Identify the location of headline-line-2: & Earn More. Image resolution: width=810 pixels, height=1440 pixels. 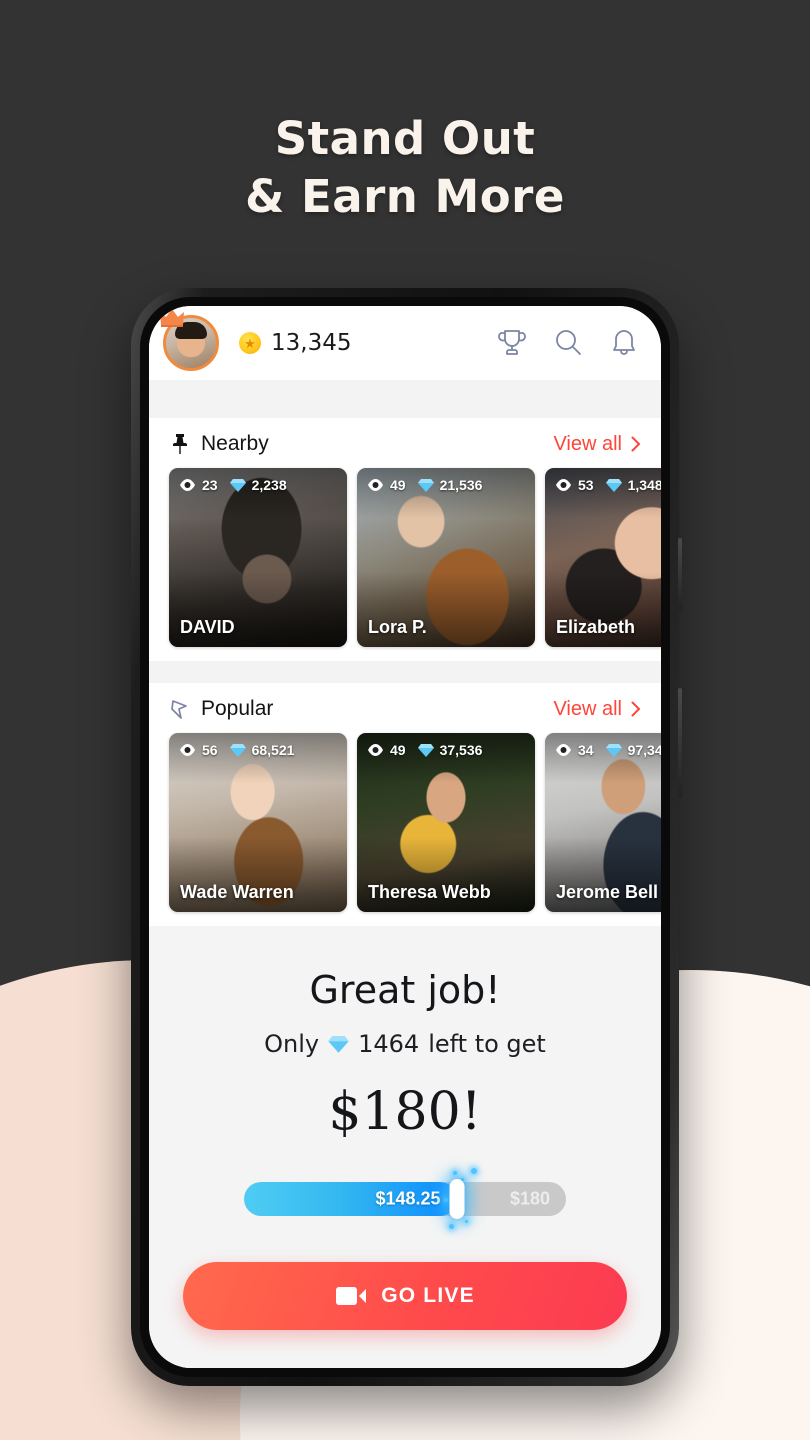
(405, 196).